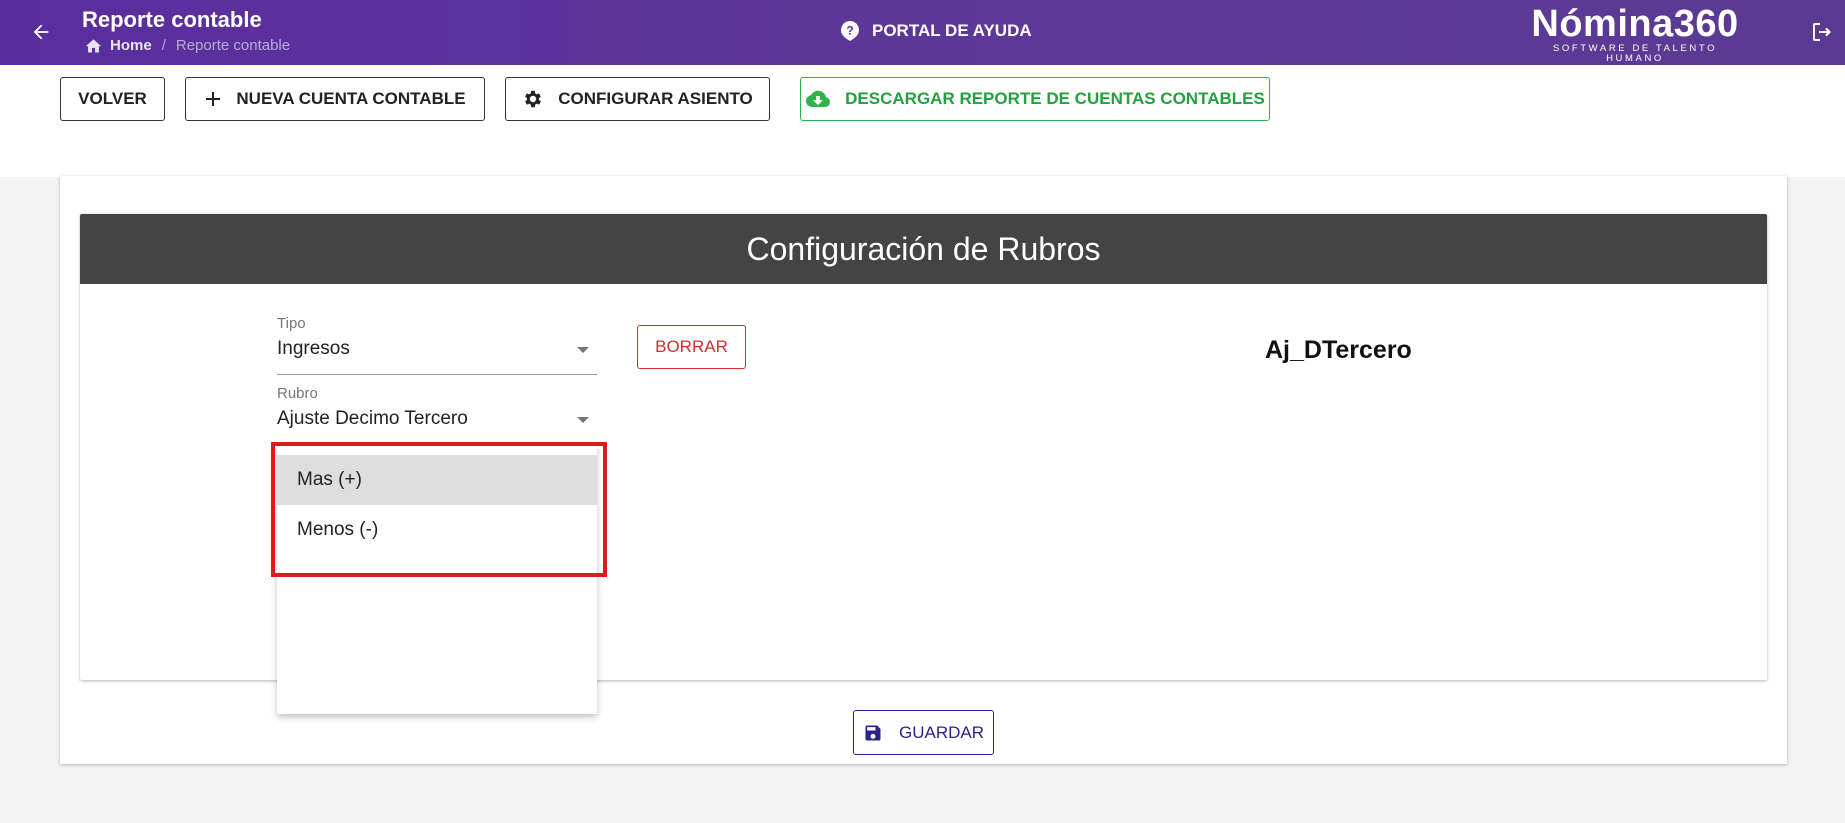  I want to click on descargar-label: DESCARGAR REPORTE DE CUENTAS CONTABLES, so click(1055, 98).